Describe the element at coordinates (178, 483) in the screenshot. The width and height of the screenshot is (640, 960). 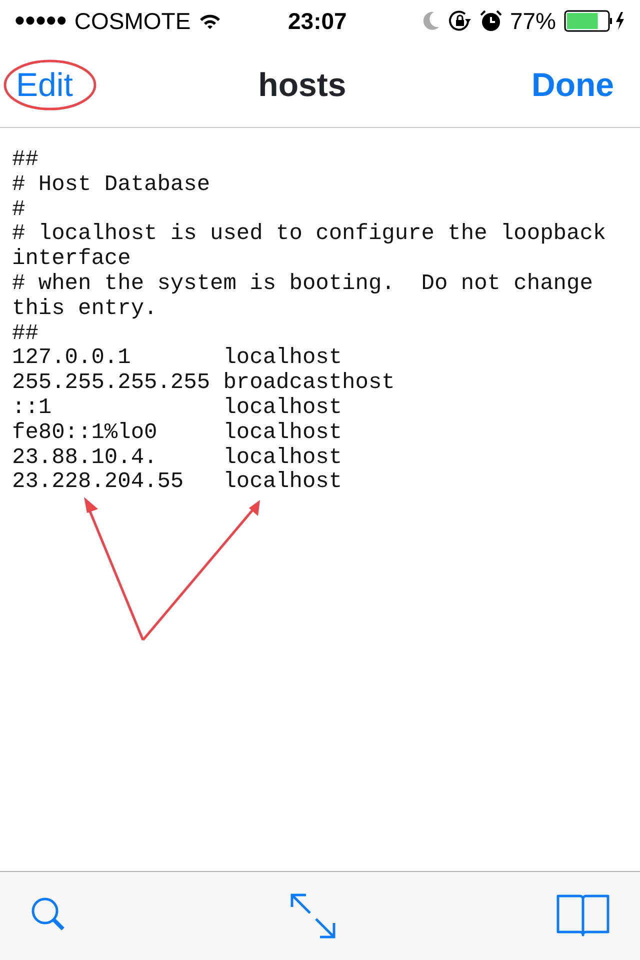
I see `text-line: 23.228.204.55 localhost` at that location.